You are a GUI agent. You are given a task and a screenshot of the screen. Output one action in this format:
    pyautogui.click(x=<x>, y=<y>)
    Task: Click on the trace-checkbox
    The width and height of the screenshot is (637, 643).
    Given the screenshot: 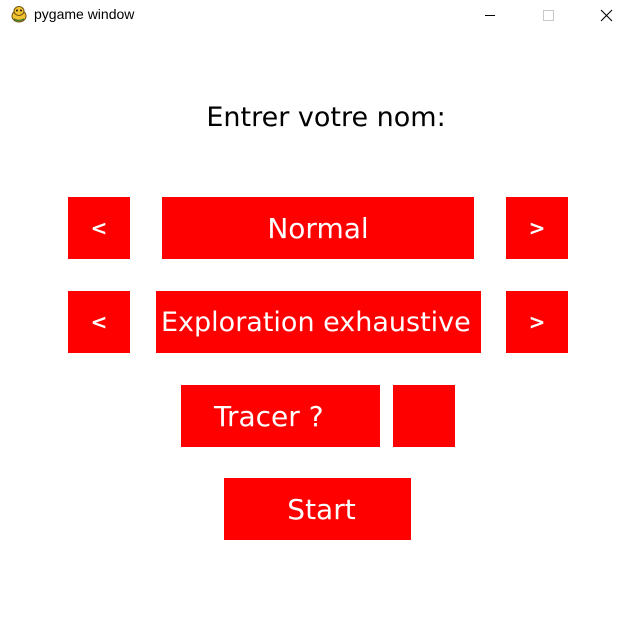 What is the action you would take?
    pyautogui.click(x=424, y=416)
    